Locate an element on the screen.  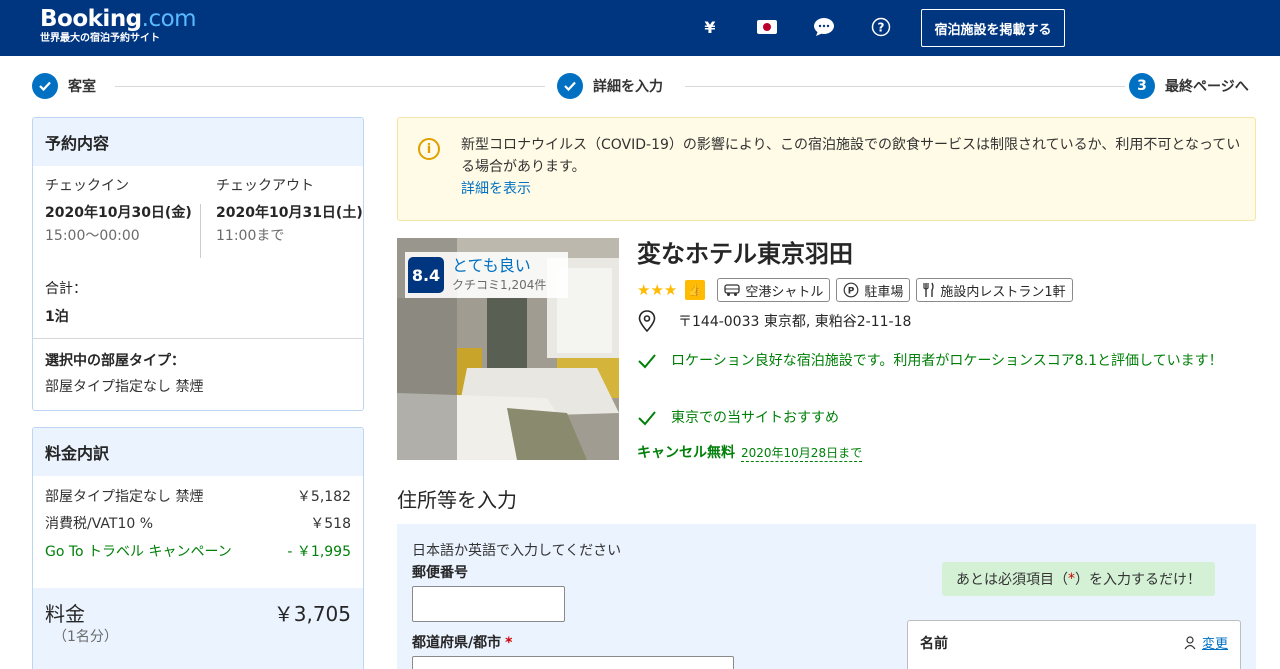
checkout-label: チェックアウト is located at coordinates (265, 186).